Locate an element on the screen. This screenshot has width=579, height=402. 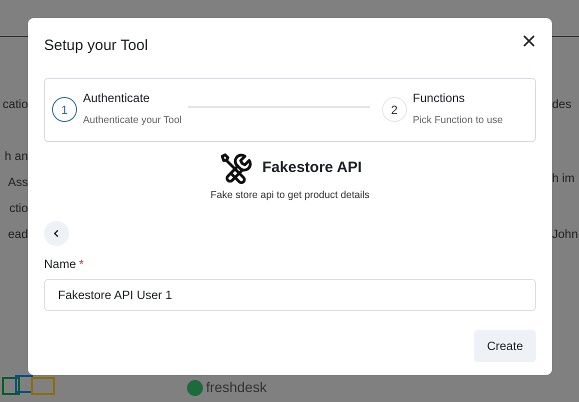
step-subtitle: Pick Function to use is located at coordinates (457, 121).